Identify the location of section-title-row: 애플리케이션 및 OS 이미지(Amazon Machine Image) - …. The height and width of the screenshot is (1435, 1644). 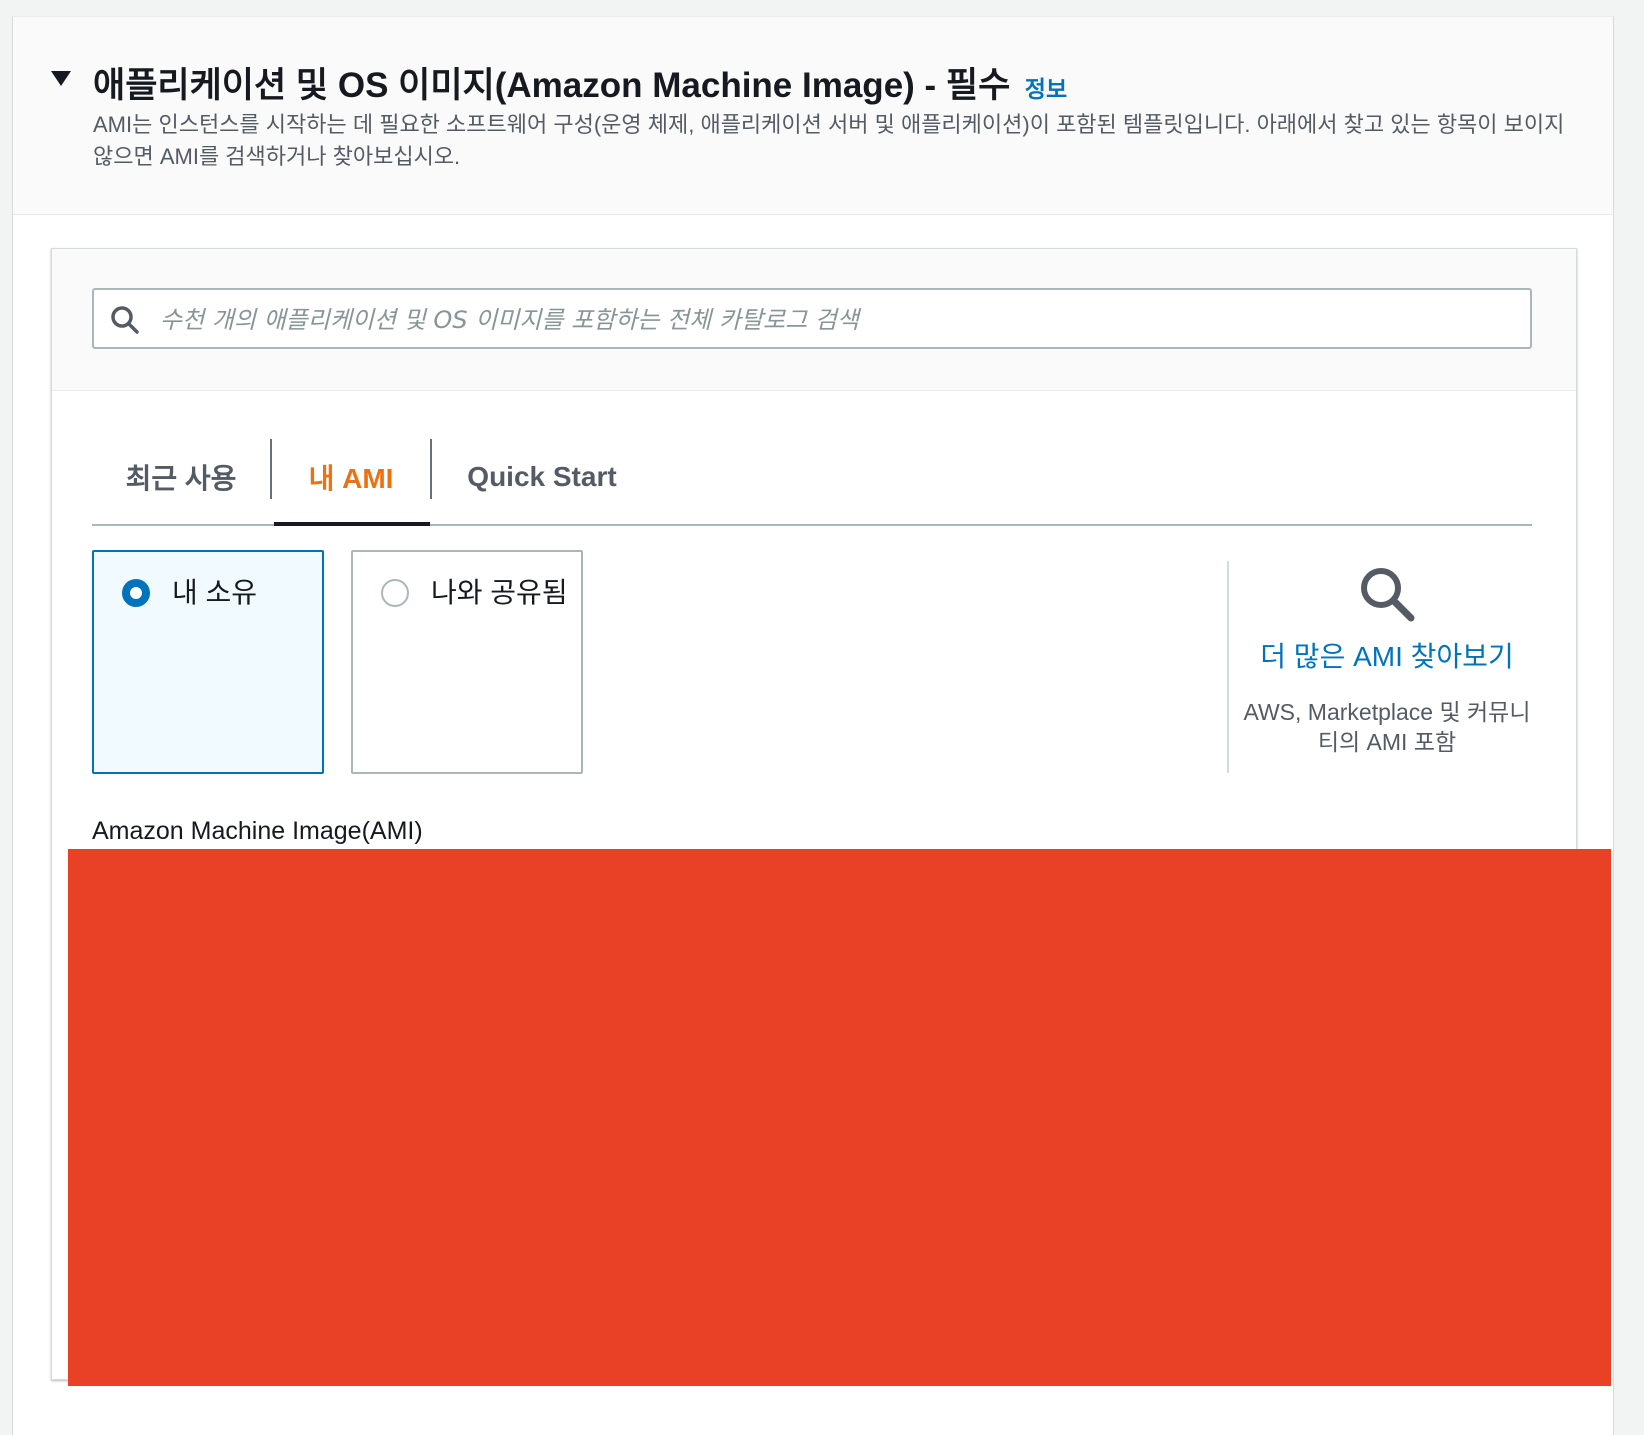
(580, 82).